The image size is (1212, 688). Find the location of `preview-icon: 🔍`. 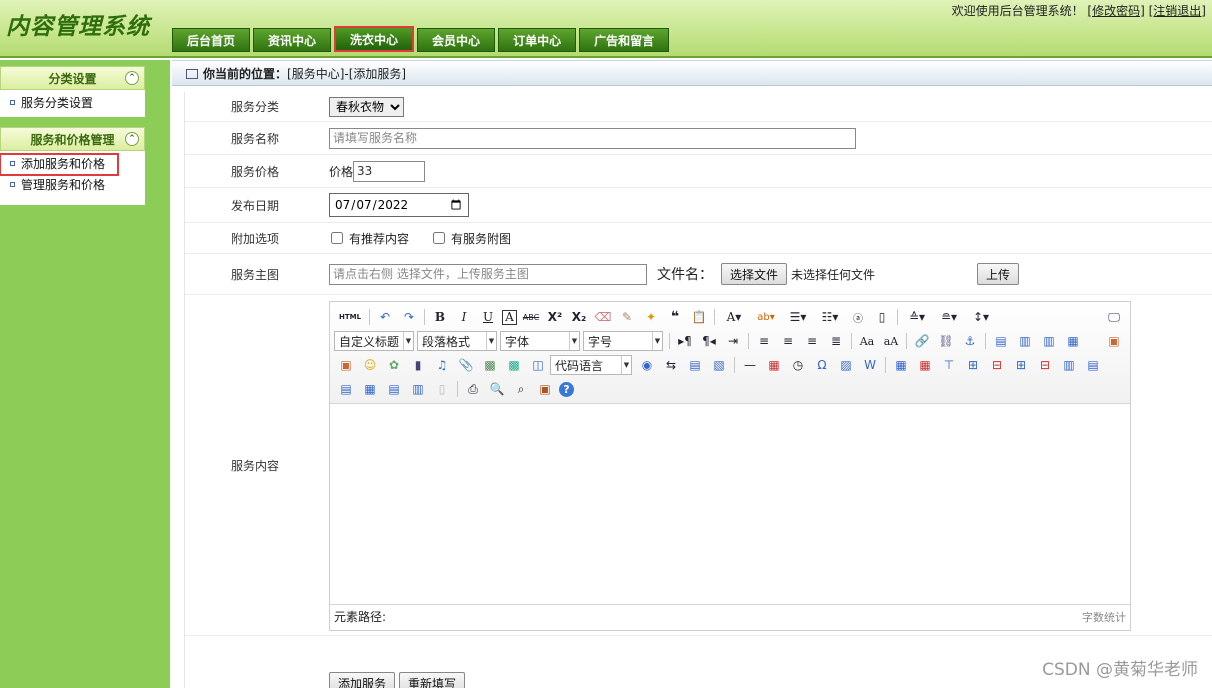

preview-icon: 🔍 is located at coordinates (497, 389).